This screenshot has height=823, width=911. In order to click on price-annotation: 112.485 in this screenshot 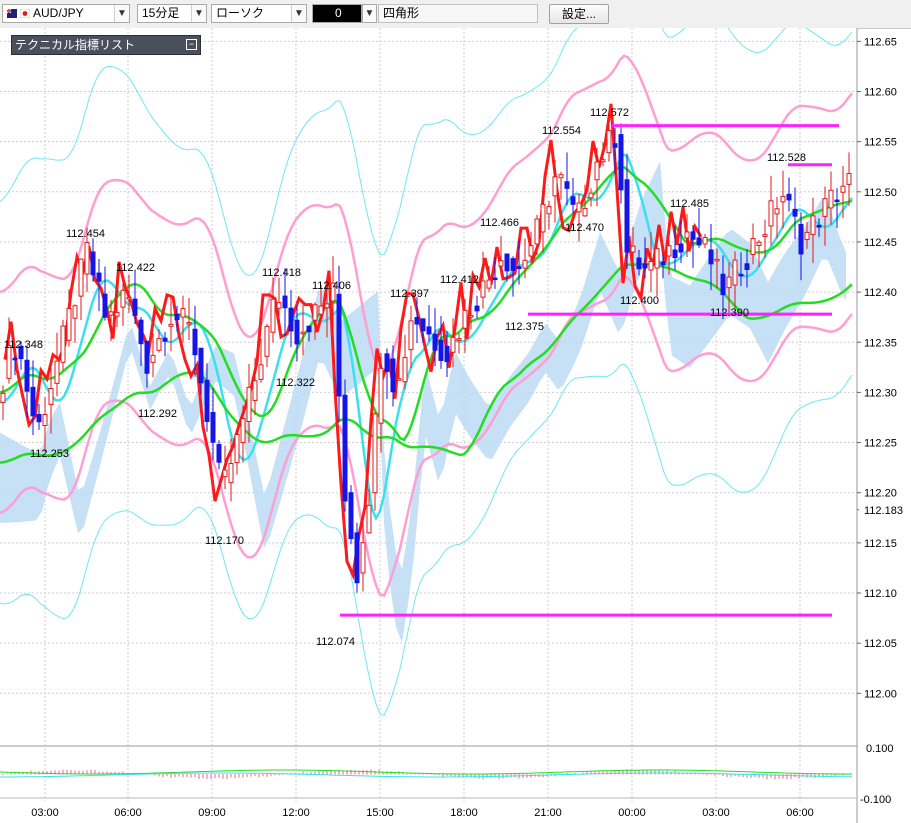, I will do `click(689, 204)`.